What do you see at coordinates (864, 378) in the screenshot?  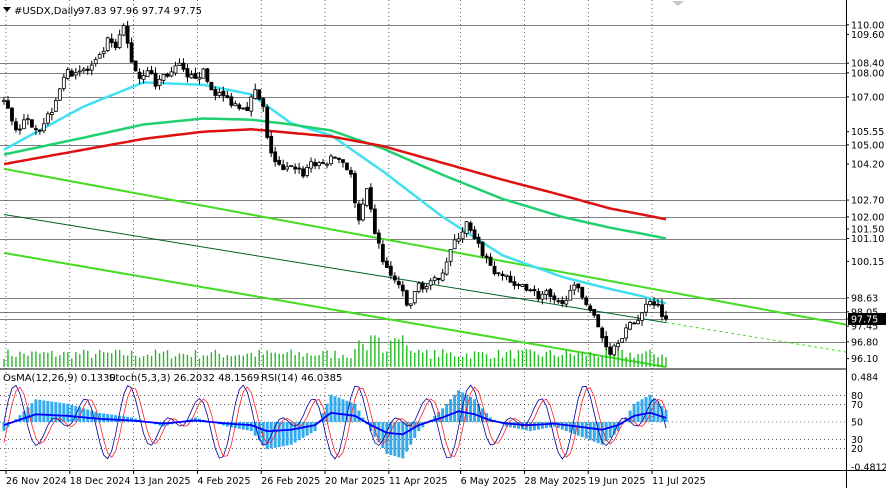 I see `osc-tick-label: 0.484` at bounding box center [864, 378].